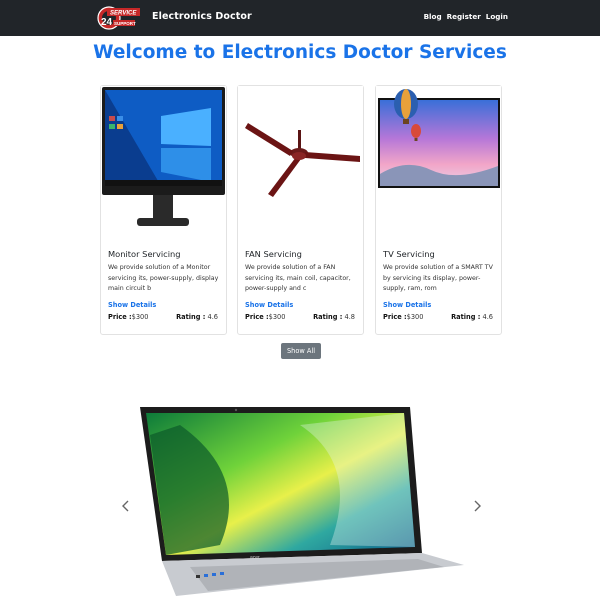  I want to click on svg-text: SERVICE, so click(123, 14).